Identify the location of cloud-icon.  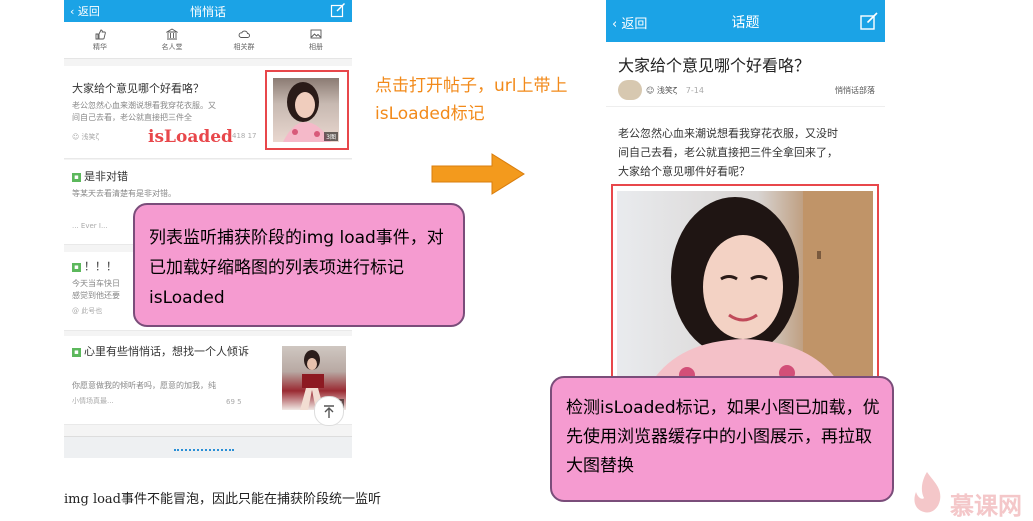
(244, 34).